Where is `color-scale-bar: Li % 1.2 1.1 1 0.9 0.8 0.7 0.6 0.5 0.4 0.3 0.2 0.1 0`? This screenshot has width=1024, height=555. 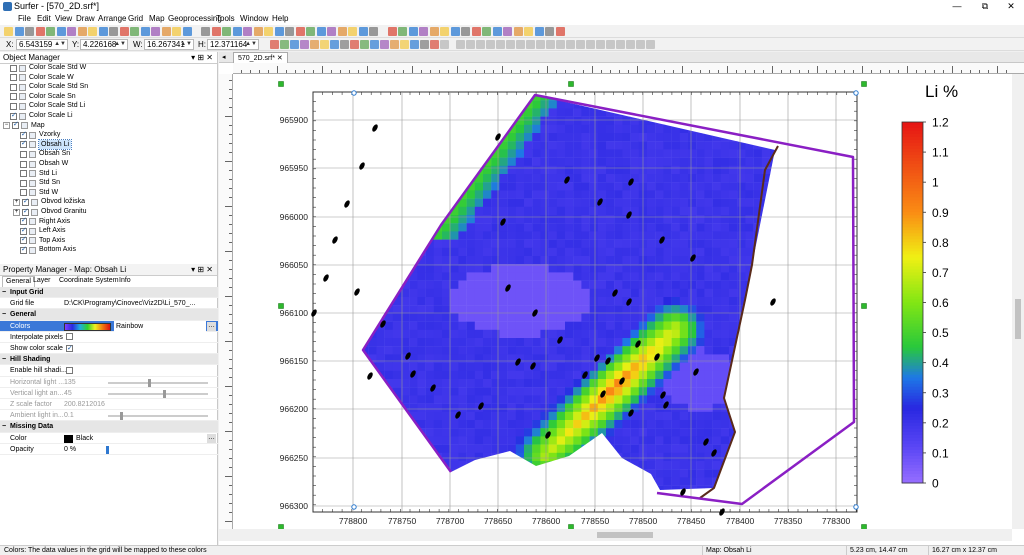 color-scale-bar: Li % 1.2 1.1 1 0.9 0.8 0.7 0.6 0.5 0.4 0.3 0.2 0.1 0 is located at coordinates (929, 286).